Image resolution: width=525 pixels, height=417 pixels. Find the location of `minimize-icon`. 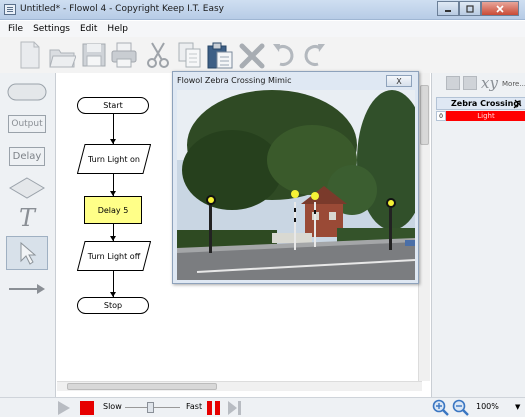

minimize-icon is located at coordinates (448, 10).